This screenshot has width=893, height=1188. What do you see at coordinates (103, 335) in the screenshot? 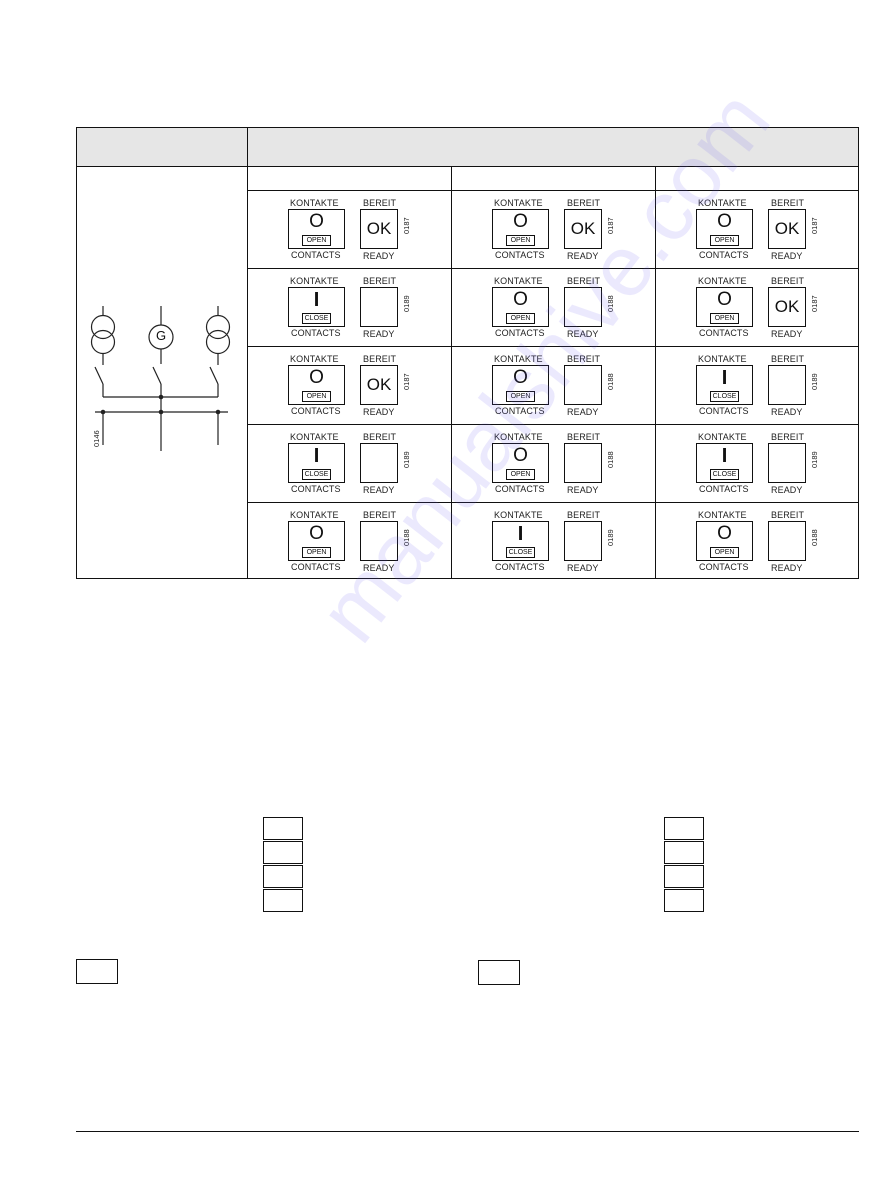
I see `transformer-icon-left` at bounding box center [103, 335].